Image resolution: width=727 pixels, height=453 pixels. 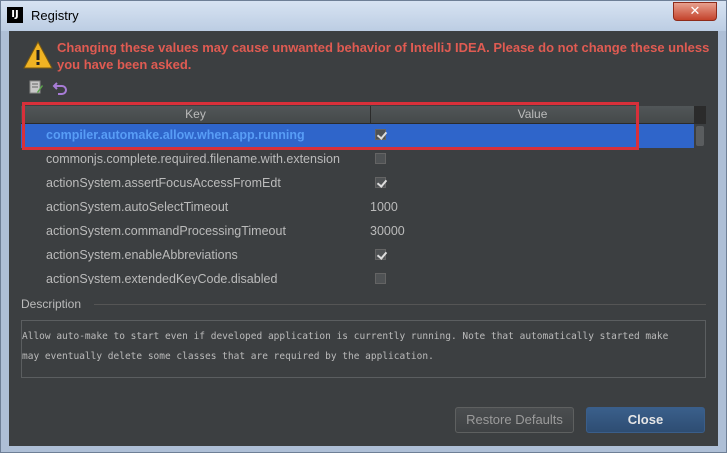 I want to click on table-header: Key Value, so click(x=357, y=115).